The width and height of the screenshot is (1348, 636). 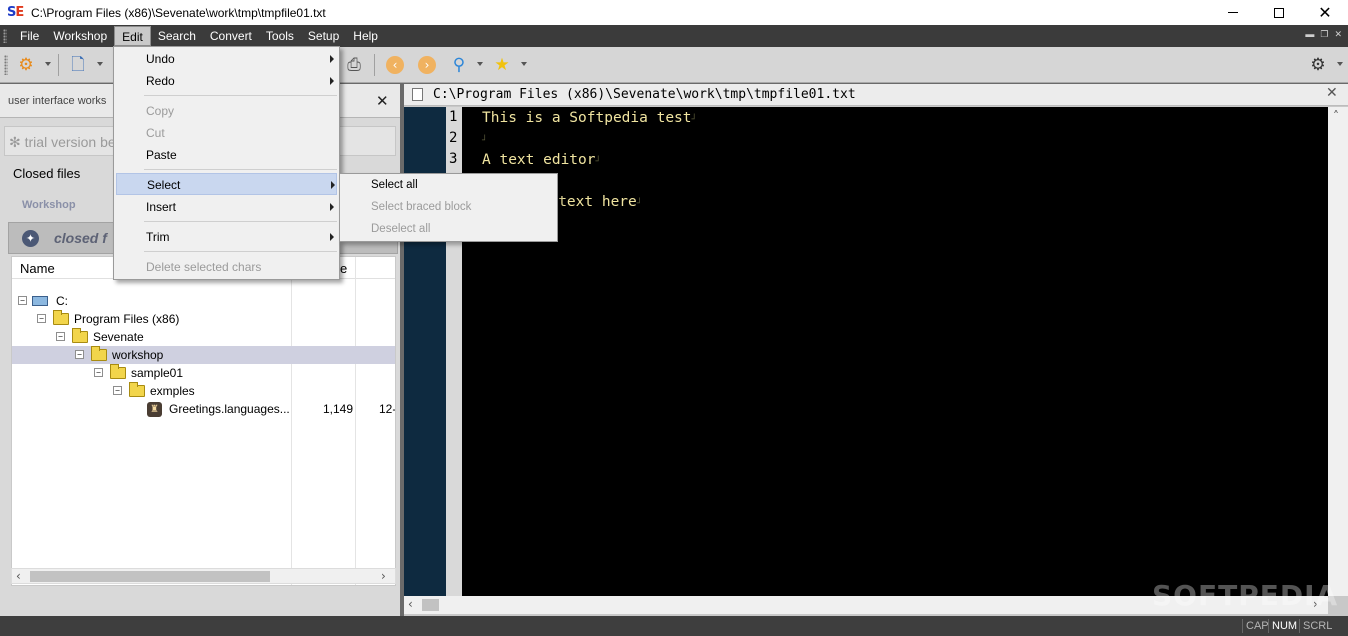 What do you see at coordinates (1309, 34) in the screenshot?
I see `mdi-minimize-icon: ▬` at bounding box center [1309, 34].